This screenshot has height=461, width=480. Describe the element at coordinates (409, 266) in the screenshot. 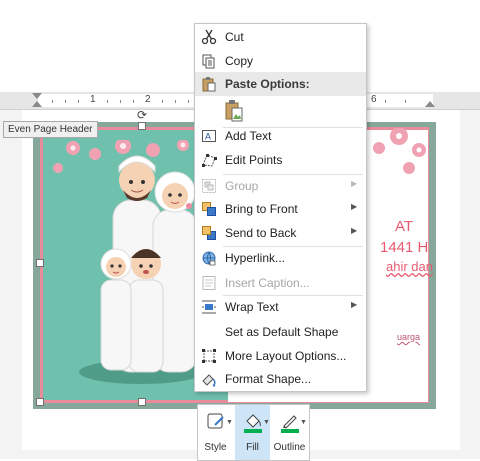

I see `card-greeting-fragment: ahir dan` at that location.